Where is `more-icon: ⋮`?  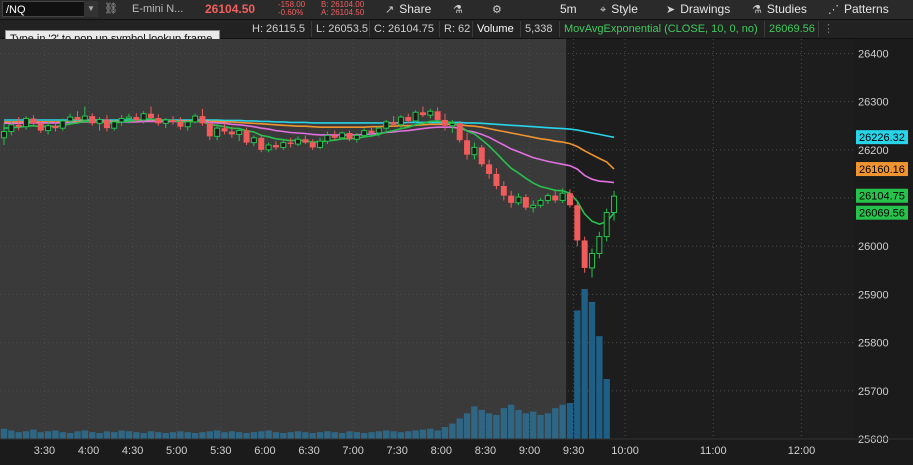 more-icon: ⋮ is located at coordinates (828, 29).